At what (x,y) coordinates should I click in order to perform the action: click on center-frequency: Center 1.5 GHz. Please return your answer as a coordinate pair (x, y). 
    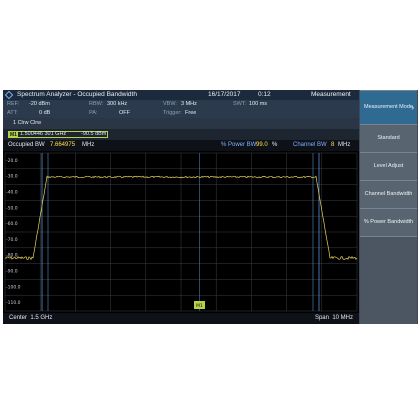
    Looking at the image, I should click on (30, 318).